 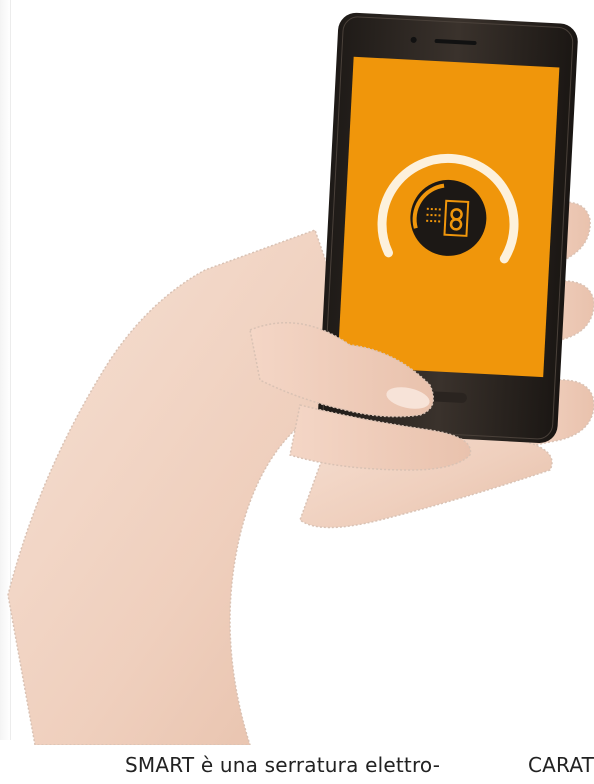 I want to click on intro-caption: SMART è una serratura elettro-, so click(x=283, y=765).